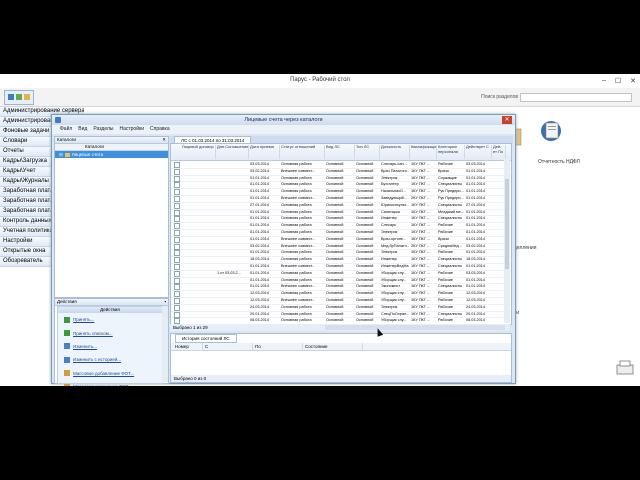  What do you see at coordinates (260, 306) in the screenshot?
I see `table-cell: 24.03.2014` at bounding box center [260, 306].